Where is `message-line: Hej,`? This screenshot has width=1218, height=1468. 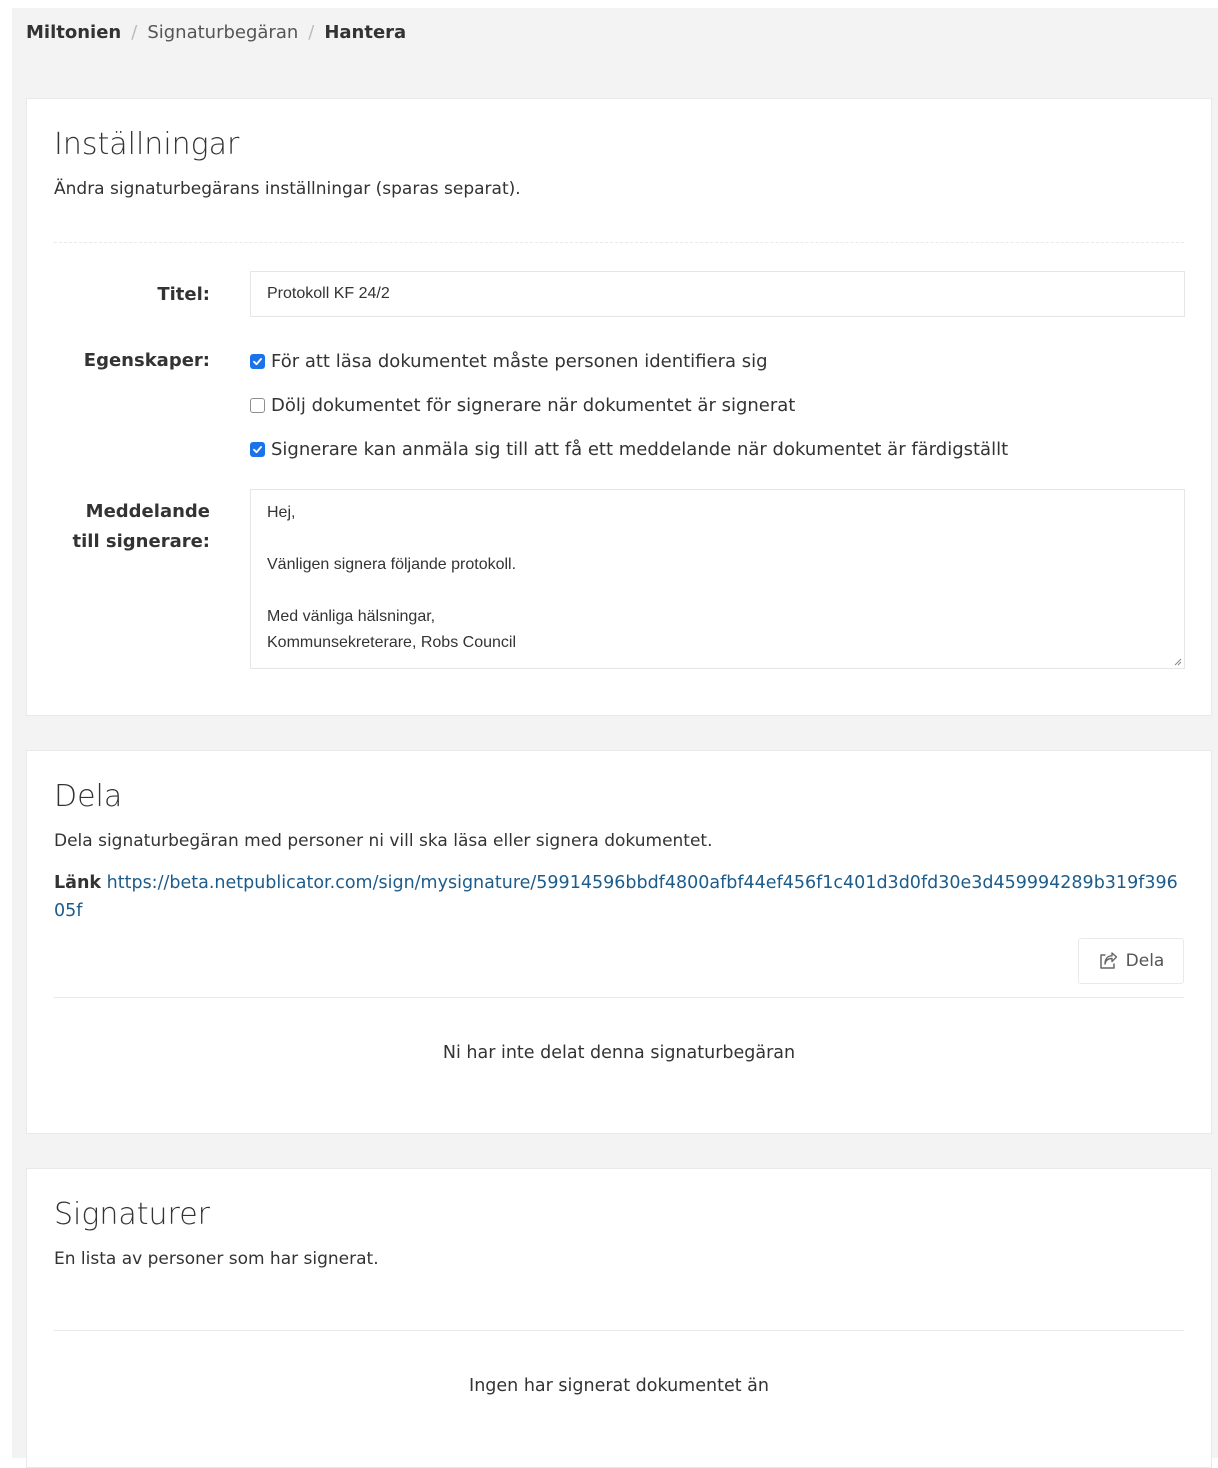 message-line: Hej, is located at coordinates (281, 512).